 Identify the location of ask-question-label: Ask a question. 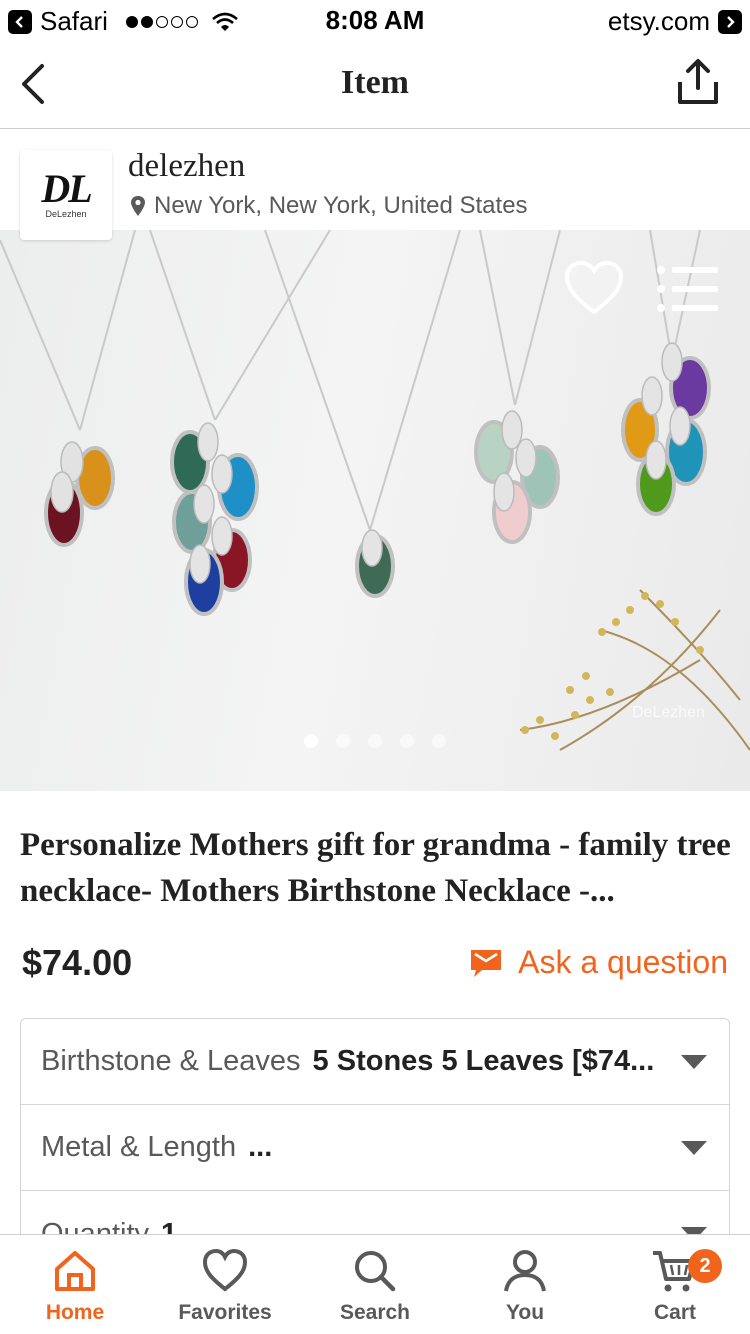
(623, 962).